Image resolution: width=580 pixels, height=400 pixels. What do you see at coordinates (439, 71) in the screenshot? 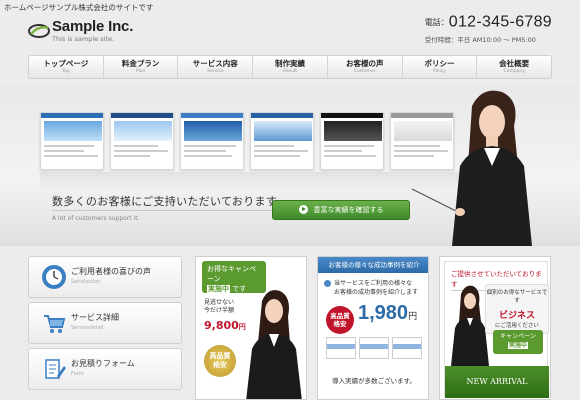
I see `nav-sub: Policy` at bounding box center [439, 71].